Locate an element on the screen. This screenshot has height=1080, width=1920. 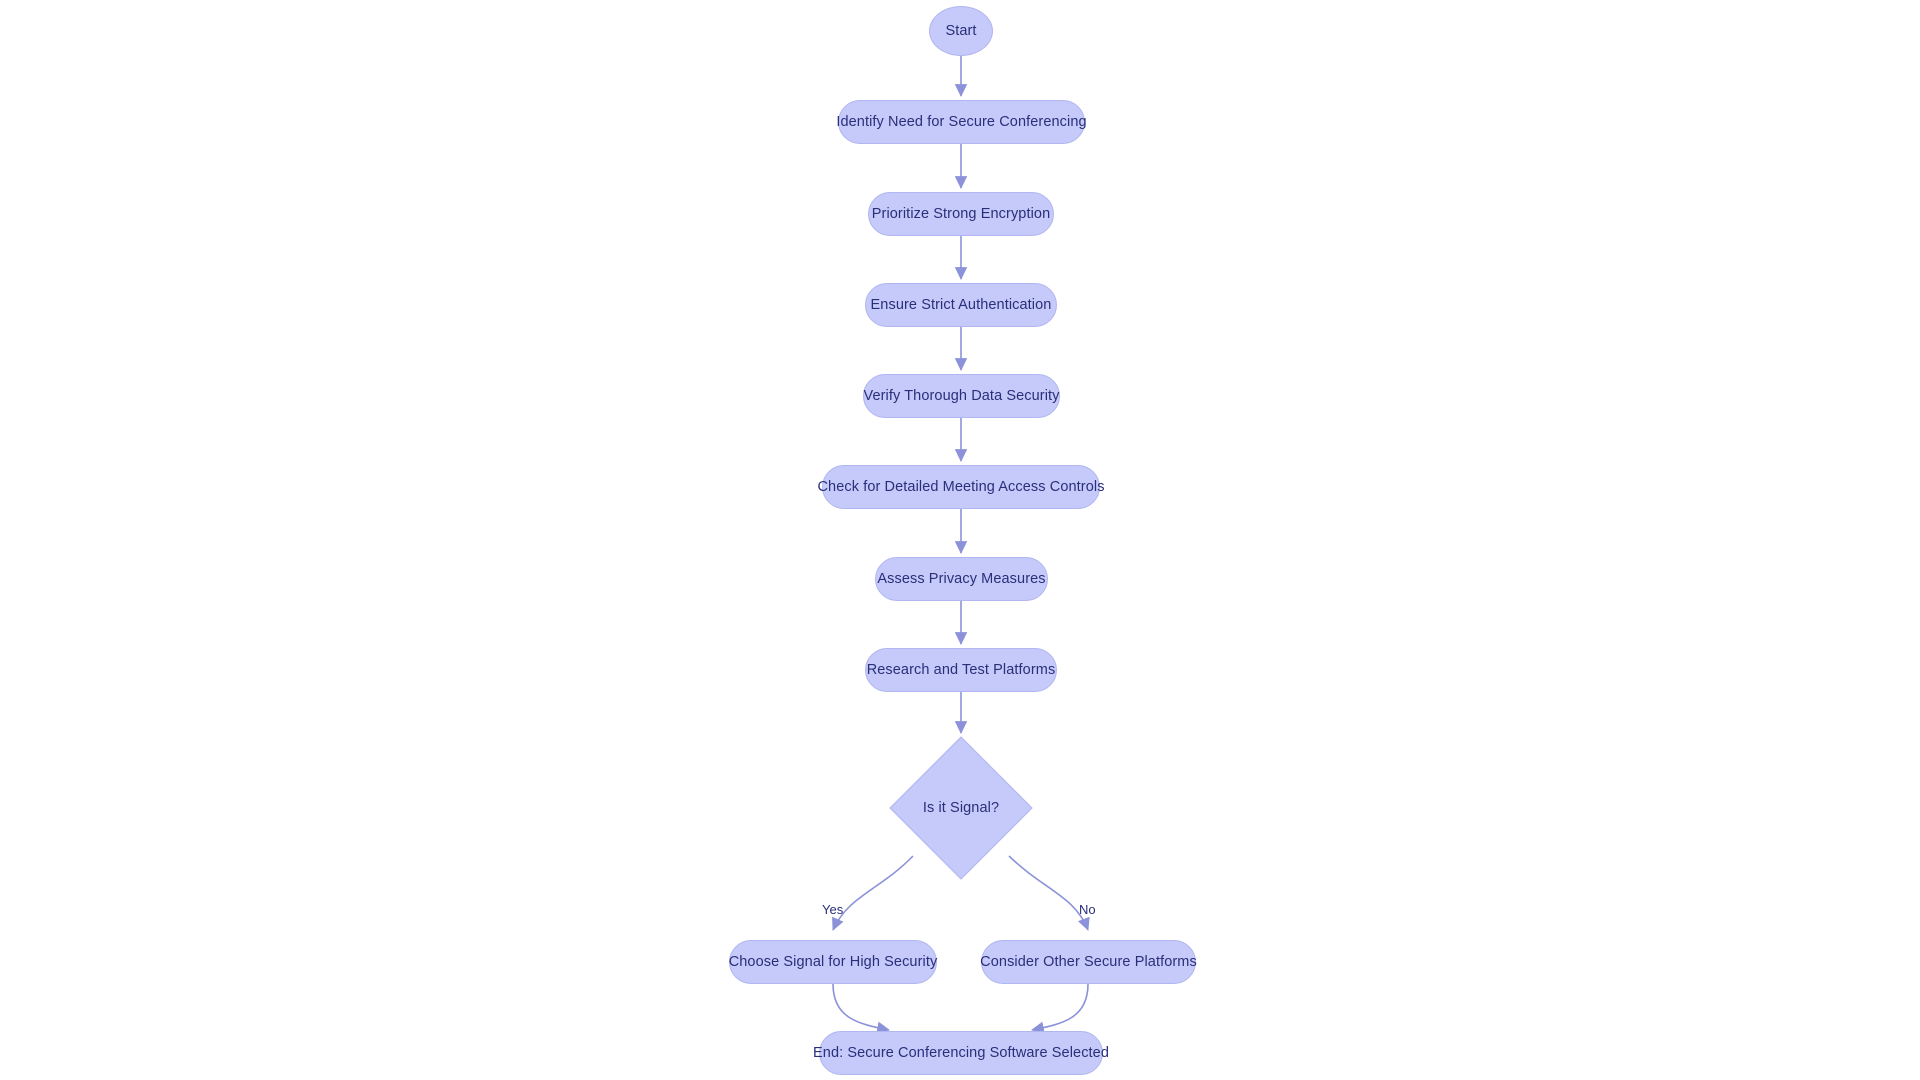
node-verify-data-security-label: Verify Thorough Data Security is located at coordinates (961, 395).